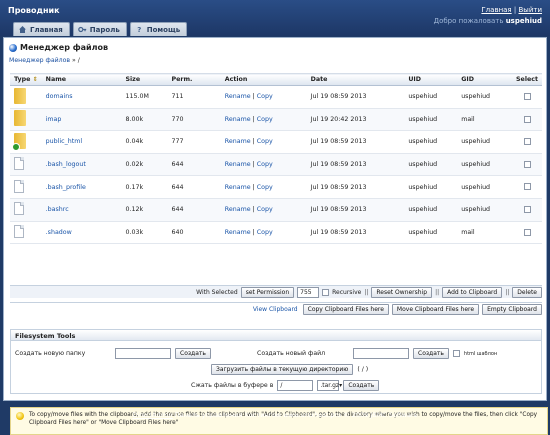 This screenshot has width=550, height=435. I want to click on compress-path-input: /, so click(295, 385).